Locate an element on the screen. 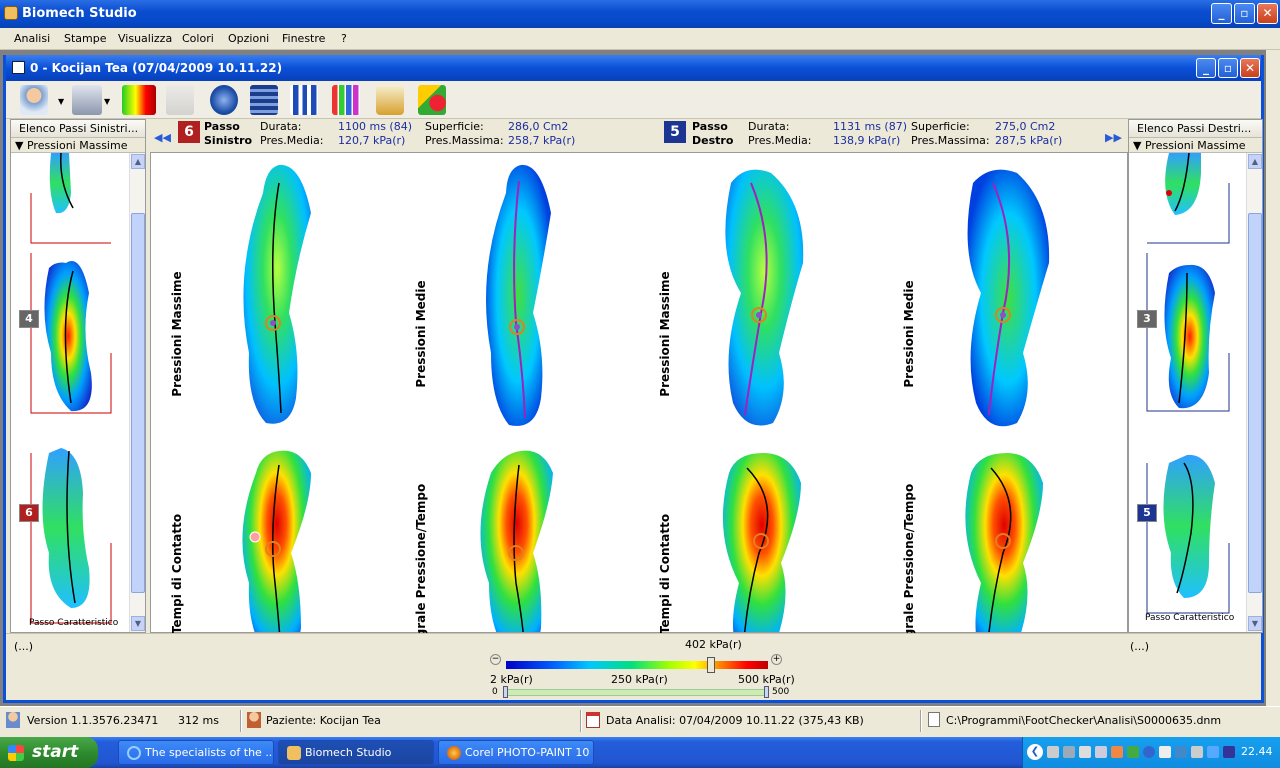 Image resolution: width=1280 pixels, height=768 pixels. volume-icon is located at coordinates (1213, 752).